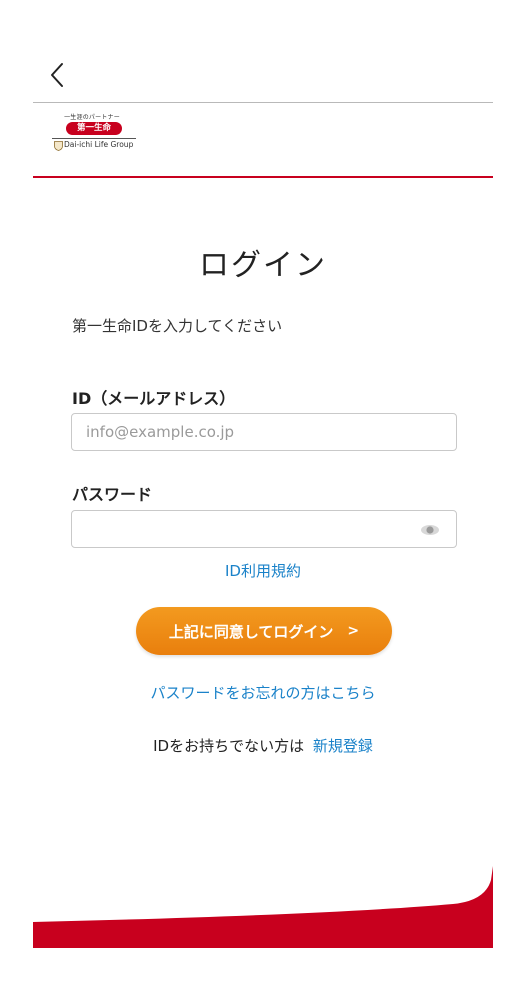 The image size is (526, 1000). I want to click on password-field, so click(264, 529).